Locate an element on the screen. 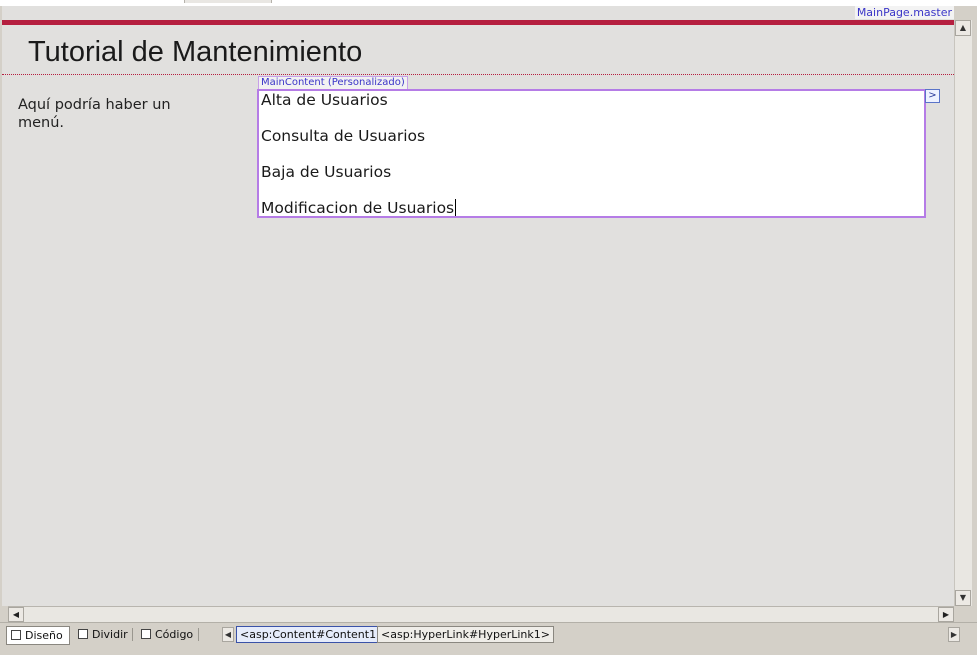  scroll-left-arrow-icon: ◀ is located at coordinates (16, 614).